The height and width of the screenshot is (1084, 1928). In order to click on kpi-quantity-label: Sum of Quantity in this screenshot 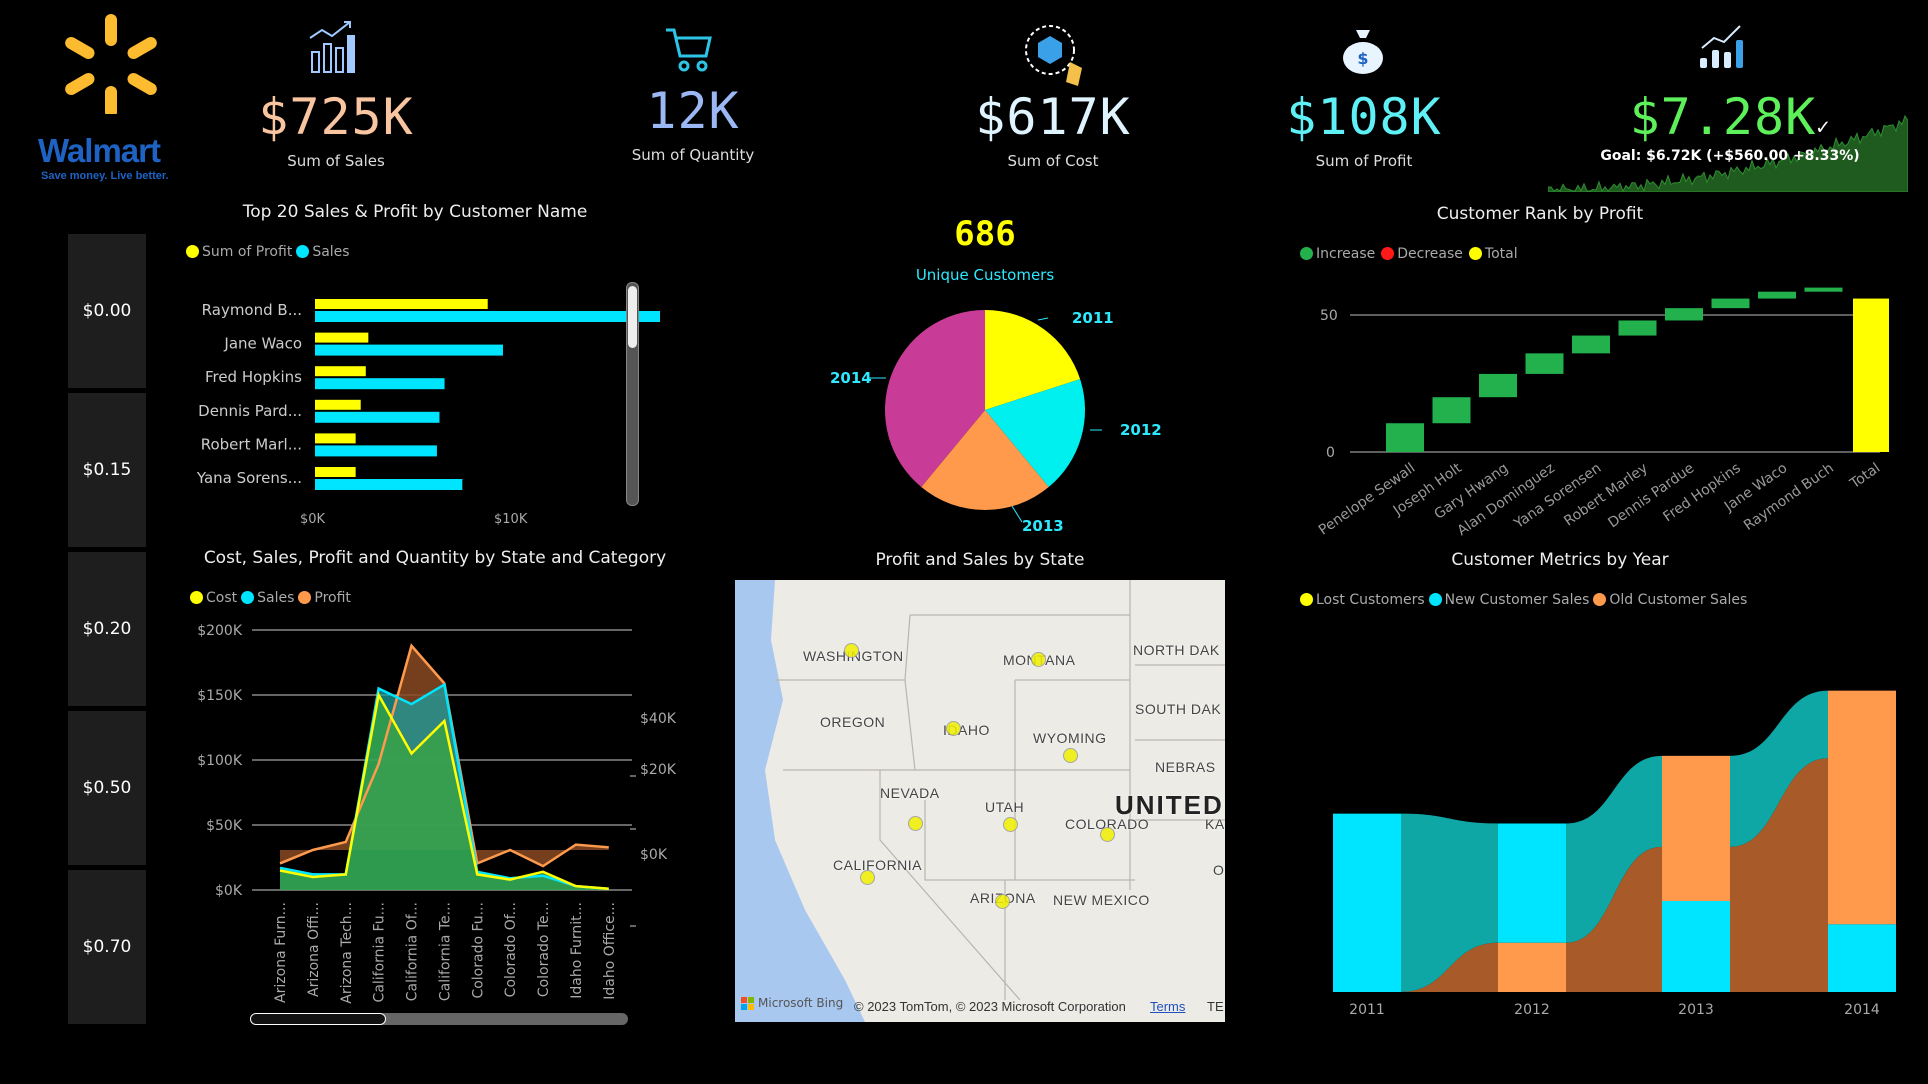, I will do `click(693, 155)`.